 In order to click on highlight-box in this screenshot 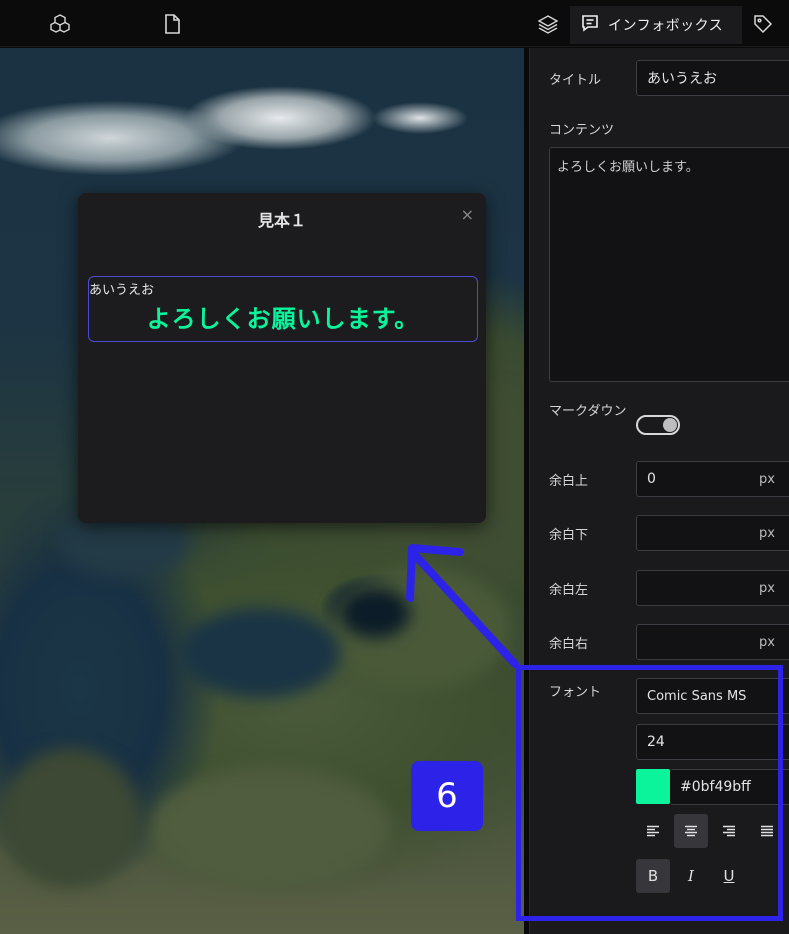, I will do `click(649, 793)`.